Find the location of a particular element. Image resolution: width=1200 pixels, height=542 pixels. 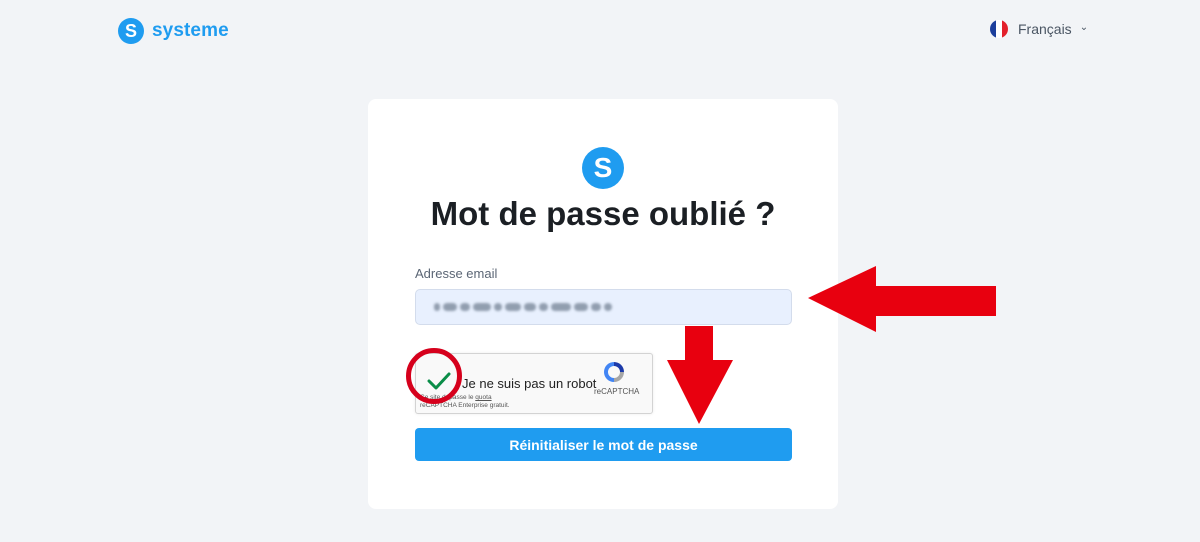

header-logo: S systeme is located at coordinates (173, 31).